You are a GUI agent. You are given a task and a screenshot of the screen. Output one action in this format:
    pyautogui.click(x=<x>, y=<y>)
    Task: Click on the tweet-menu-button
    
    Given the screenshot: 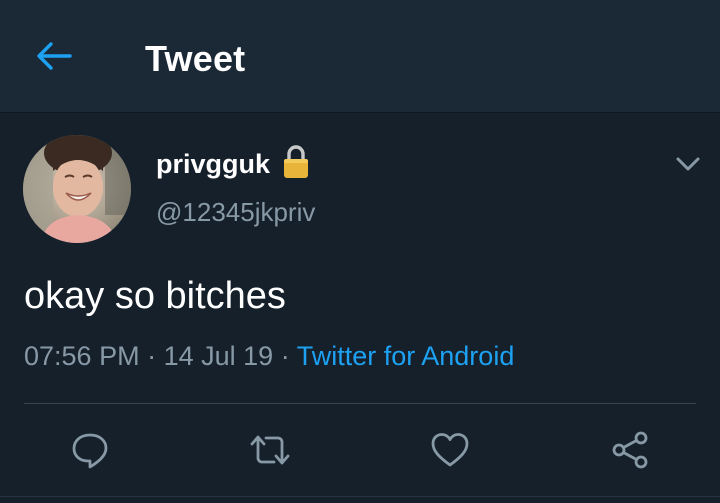 What is the action you would take?
    pyautogui.click(x=688, y=165)
    